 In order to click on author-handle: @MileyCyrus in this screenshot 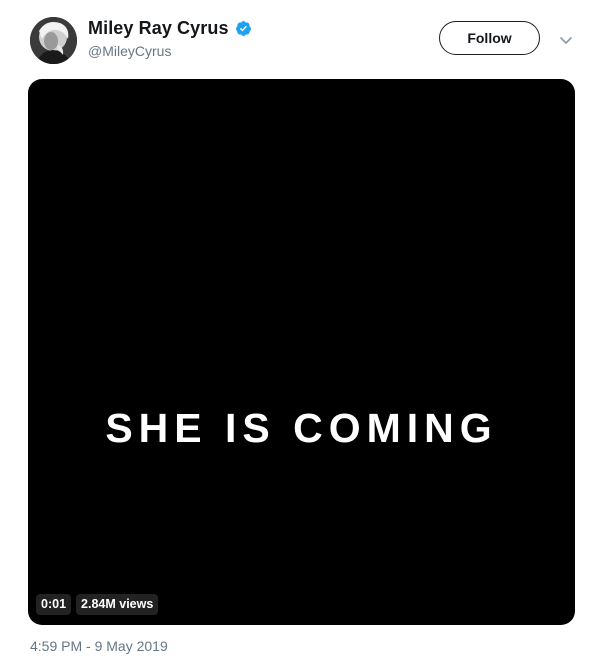, I will do `click(129, 51)`.